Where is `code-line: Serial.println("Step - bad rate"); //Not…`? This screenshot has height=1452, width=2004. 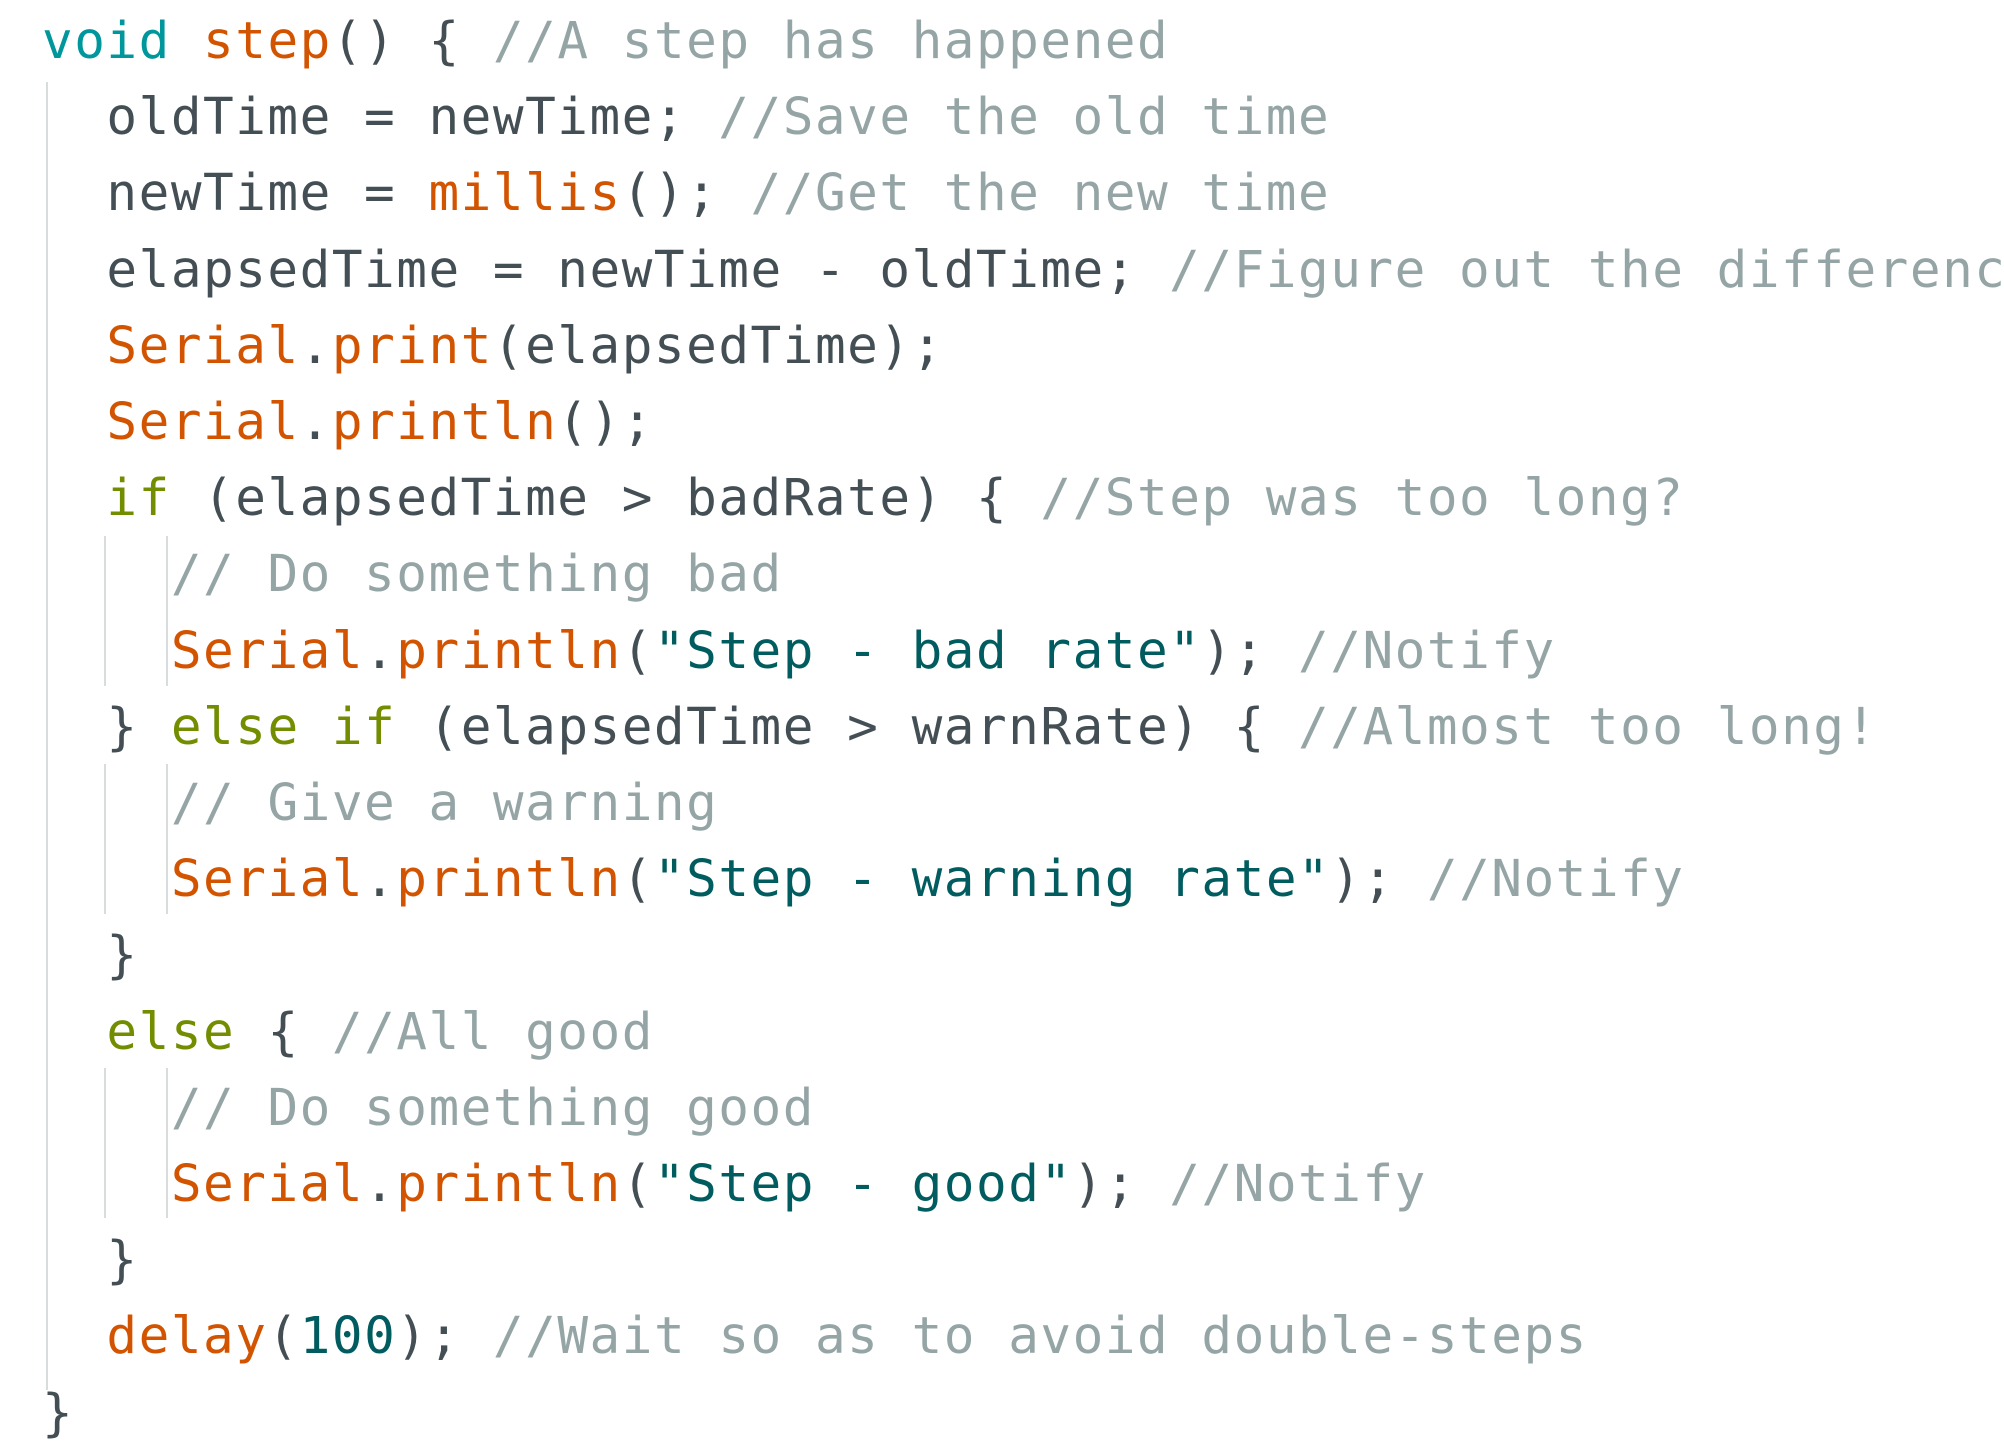 code-line: Serial.println("Step - bad rate"); //Not… is located at coordinates (799, 652).